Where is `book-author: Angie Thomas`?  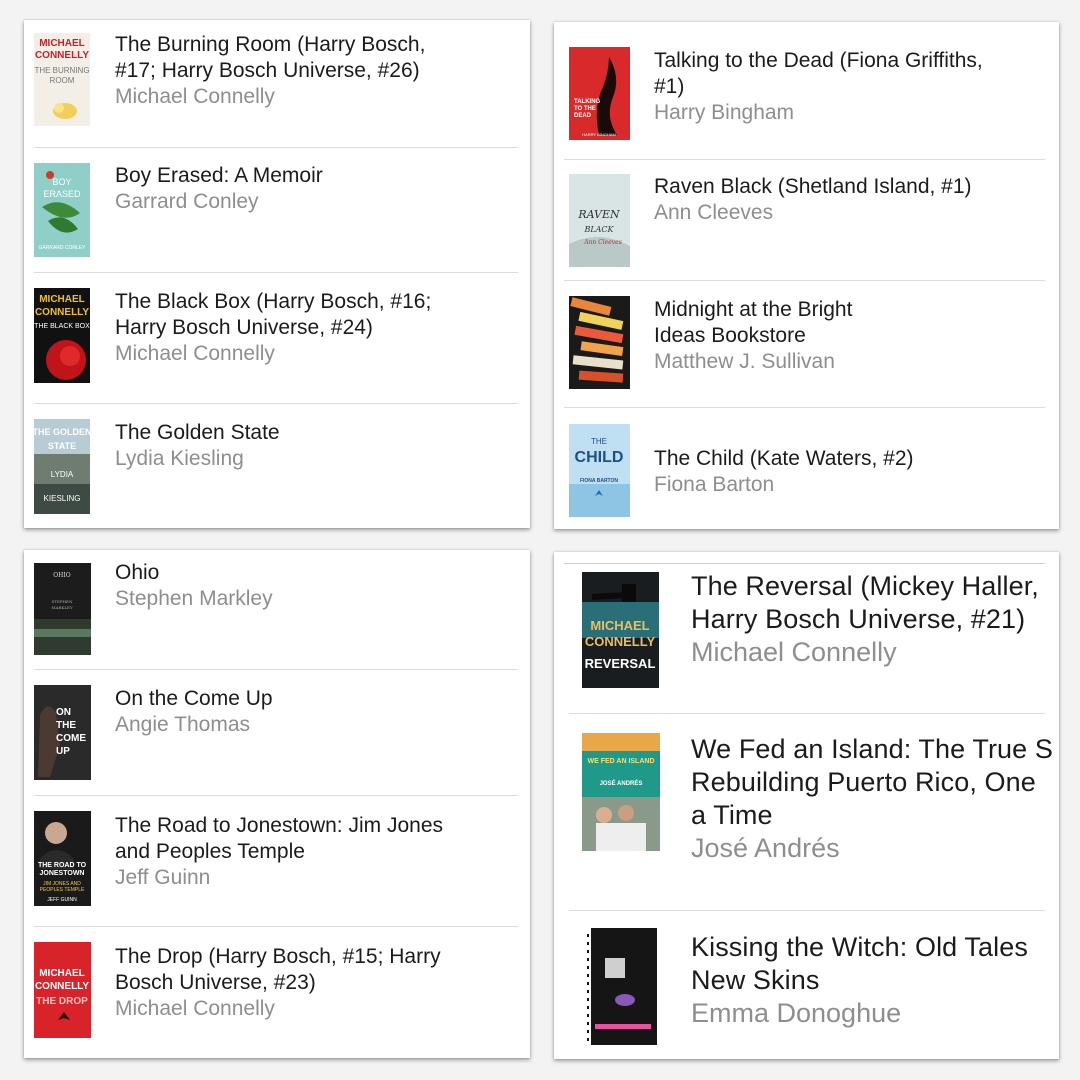
book-author: Angie Thomas is located at coordinates (183, 724).